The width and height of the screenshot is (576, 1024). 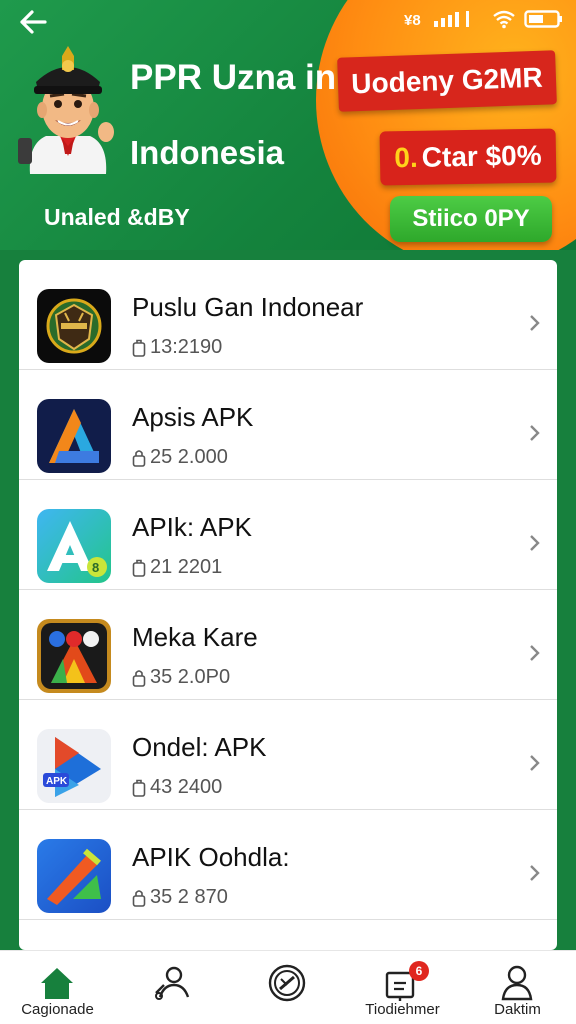 I want to click on promo-sale-prefix: 0., so click(x=406, y=157).